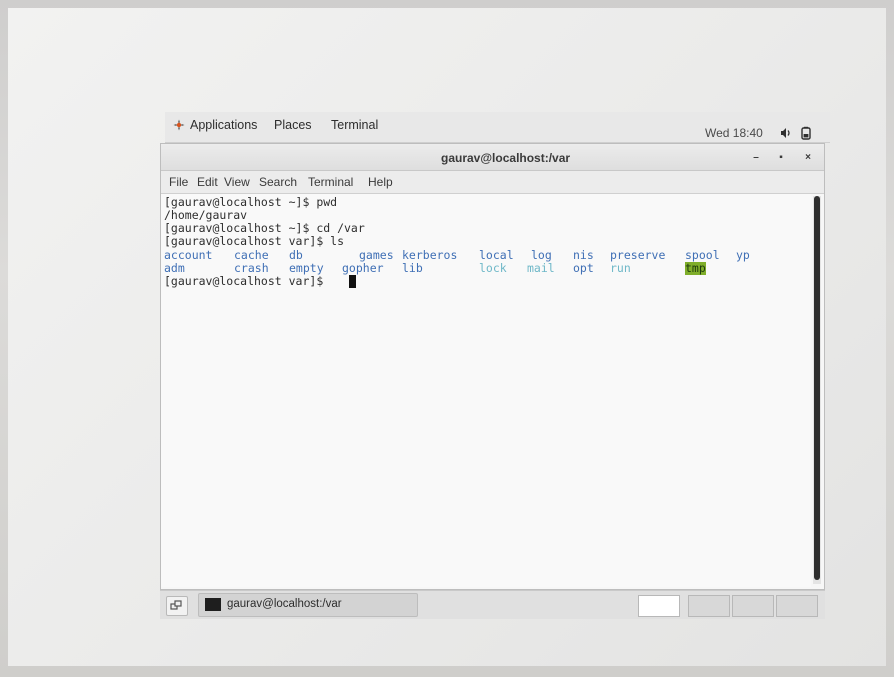  What do you see at coordinates (583, 268) in the screenshot?
I see `ls-entry: opt` at bounding box center [583, 268].